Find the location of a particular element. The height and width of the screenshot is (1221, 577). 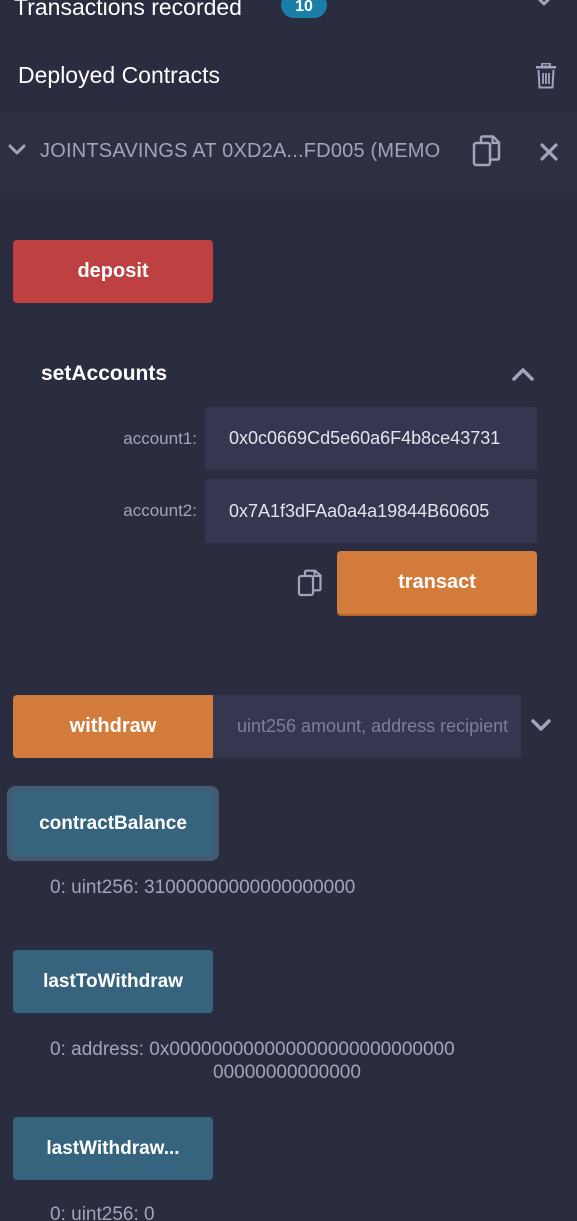

transactions-recorded-label: Transactions recorded is located at coordinates (128, 10).